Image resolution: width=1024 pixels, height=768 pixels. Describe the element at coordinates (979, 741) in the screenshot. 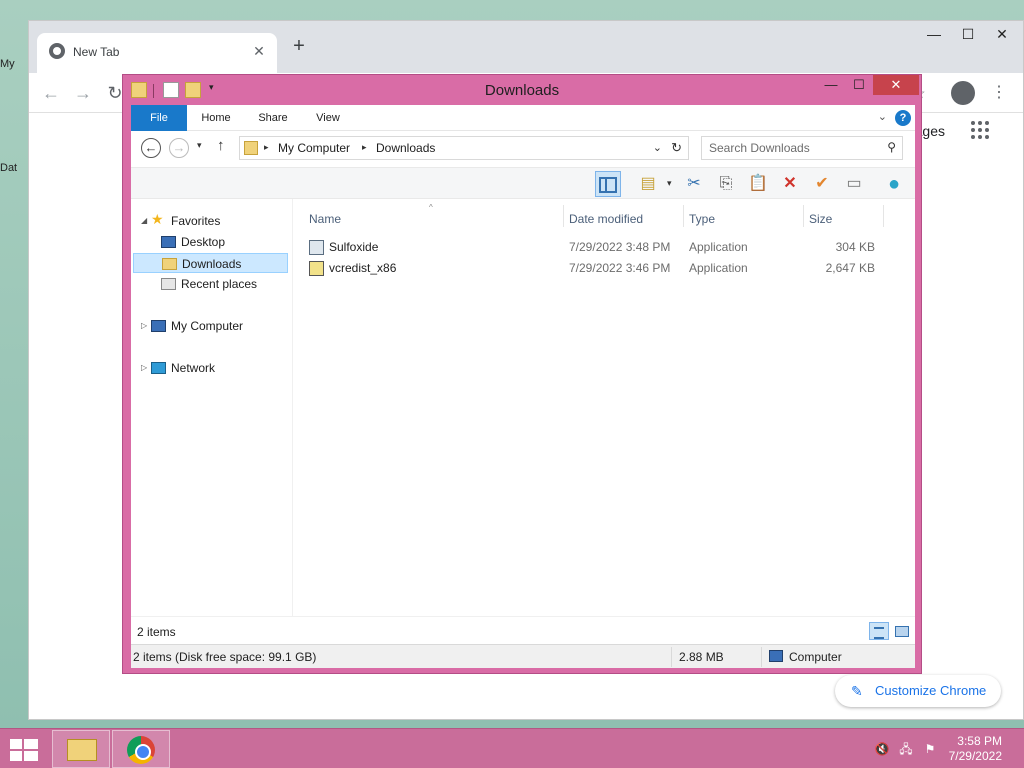

I see `clock-time: 3:58 PM` at that location.